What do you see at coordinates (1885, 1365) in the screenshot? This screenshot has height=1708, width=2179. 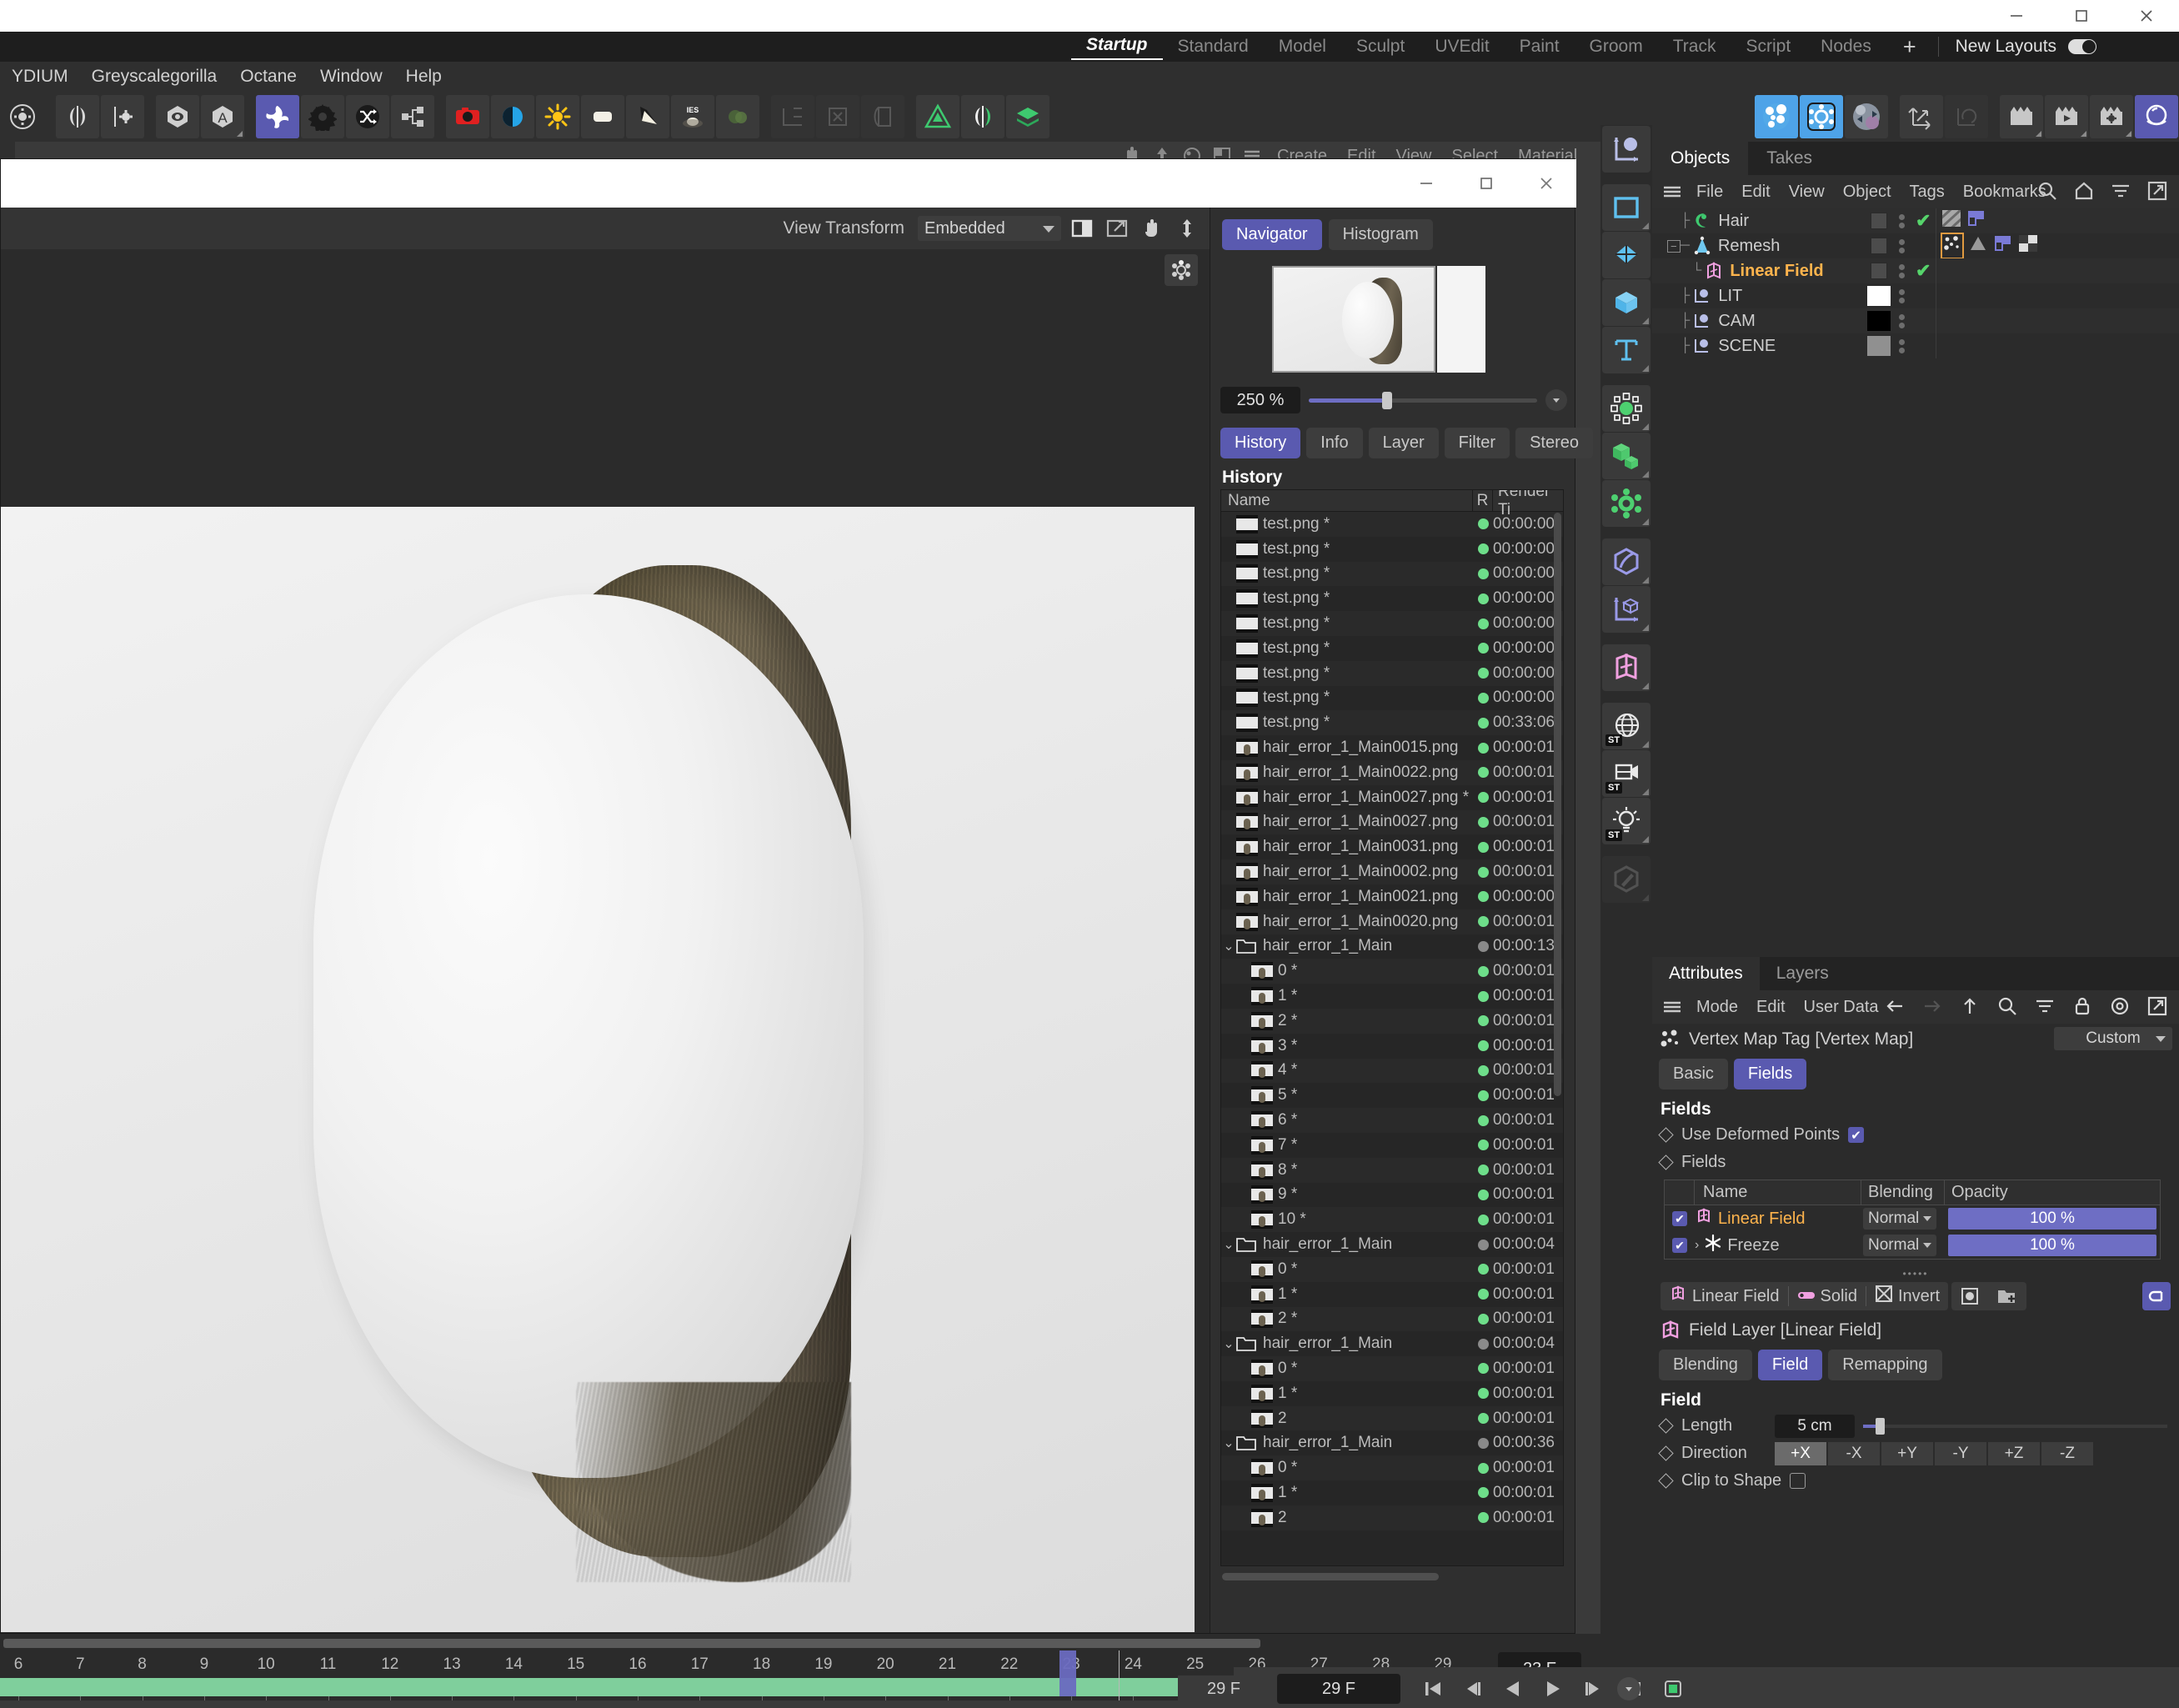 I see `pill-remapping: Remapping` at bounding box center [1885, 1365].